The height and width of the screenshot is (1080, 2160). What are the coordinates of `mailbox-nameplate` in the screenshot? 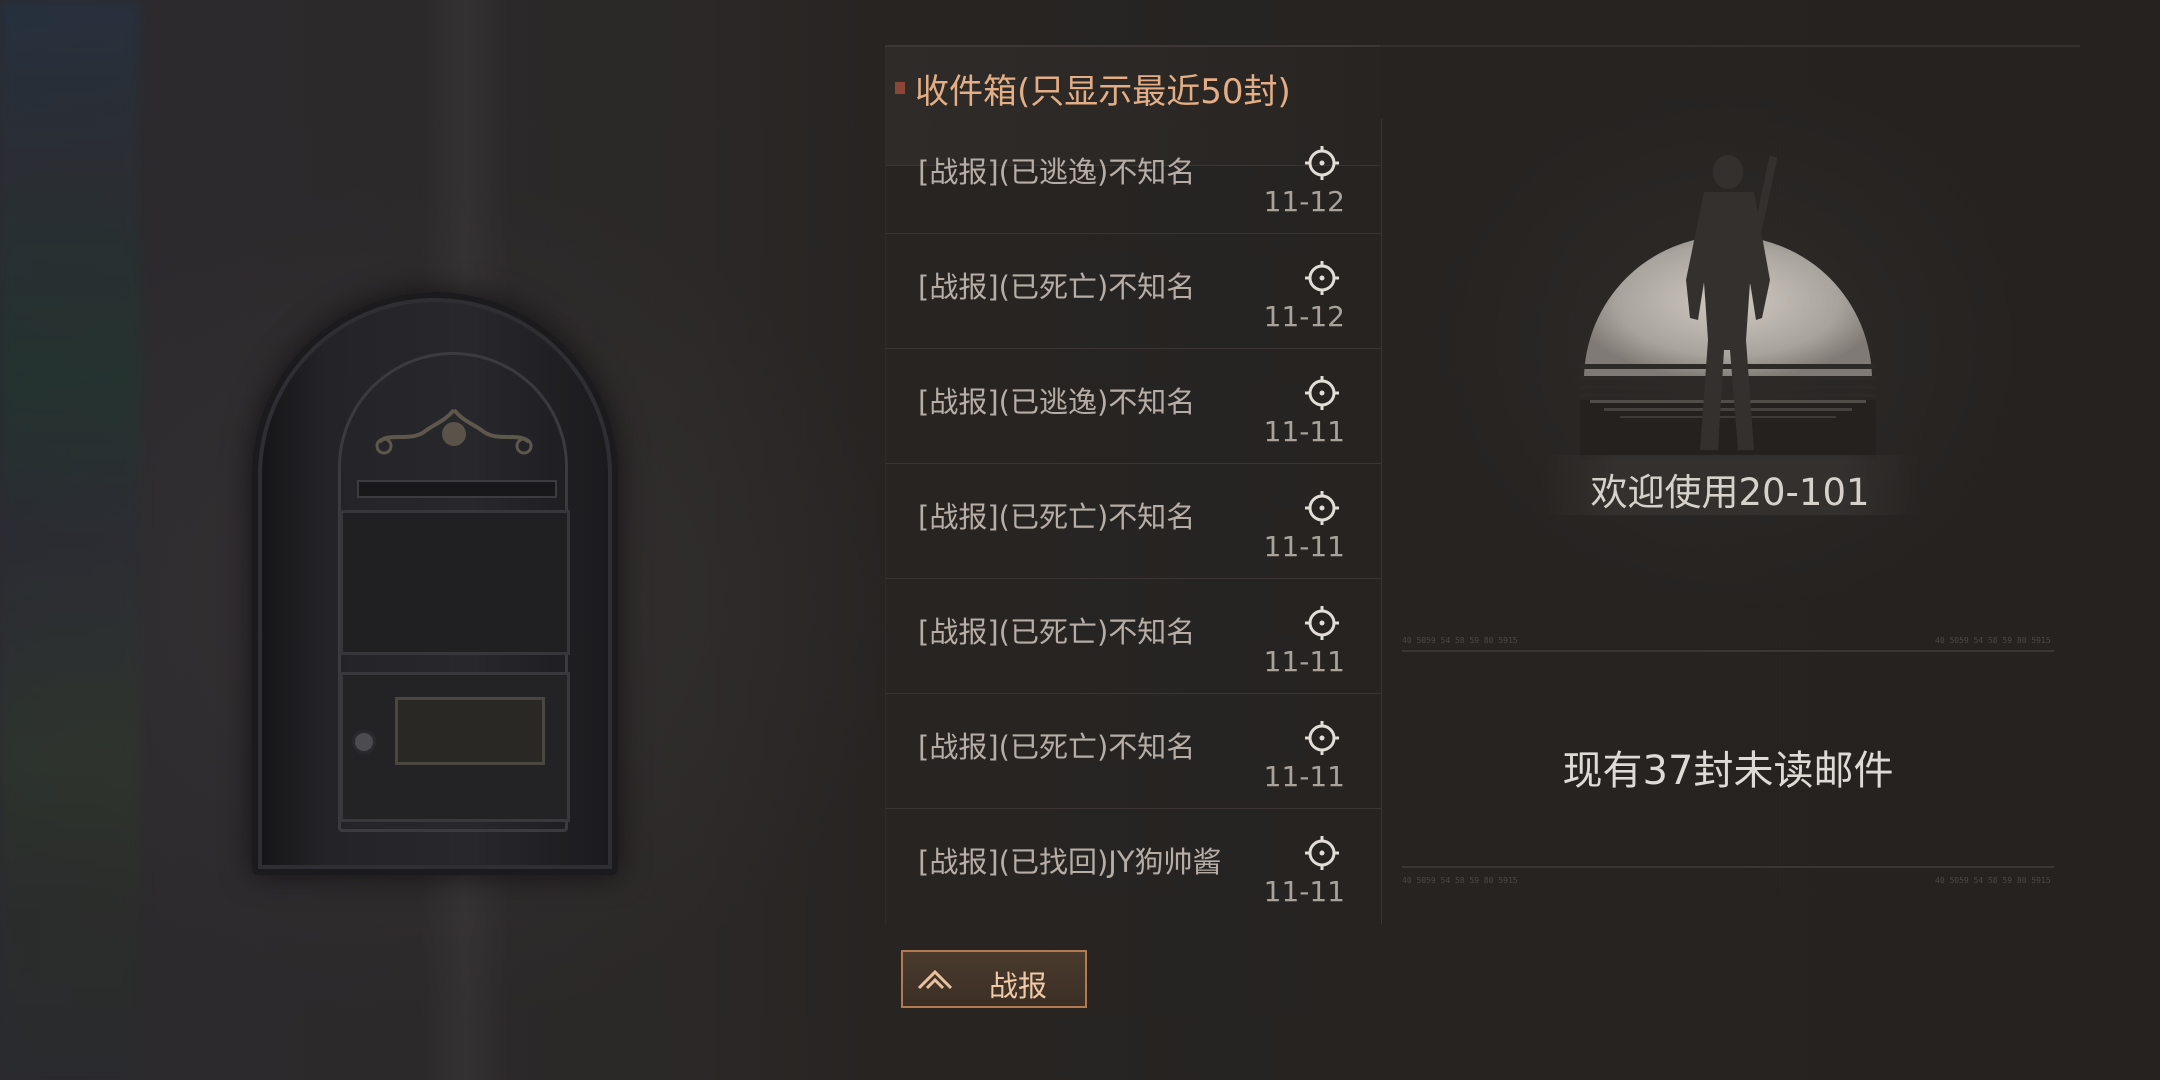 It's located at (470, 731).